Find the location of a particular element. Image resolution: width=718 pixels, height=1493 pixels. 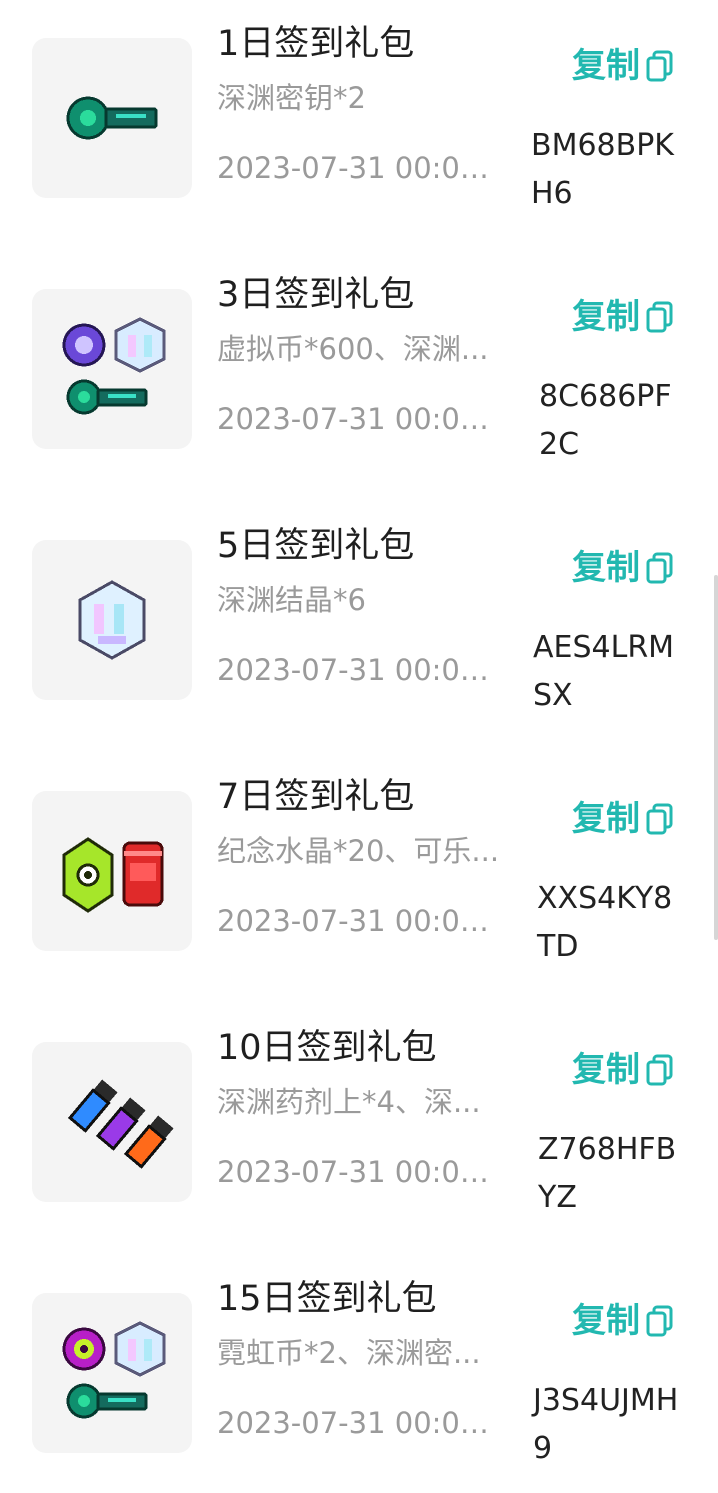

gift-description: 深渊密钥*2 is located at coordinates (291, 98).